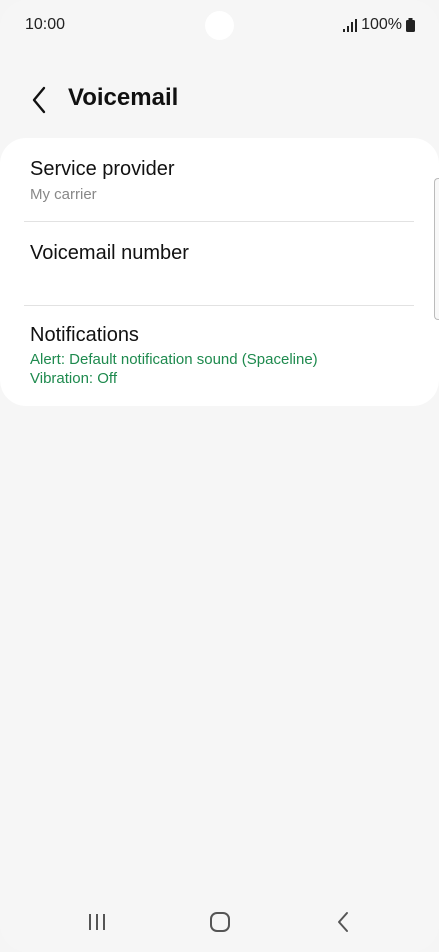 Image resolution: width=439 pixels, height=952 pixels. I want to click on voicemail-number-row: Voicemail number, so click(219, 263).